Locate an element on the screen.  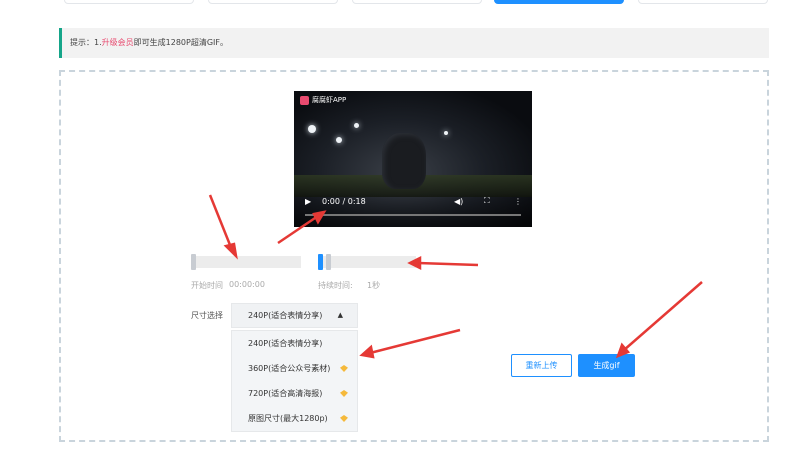
duration-slider is located at coordinates (367, 262).